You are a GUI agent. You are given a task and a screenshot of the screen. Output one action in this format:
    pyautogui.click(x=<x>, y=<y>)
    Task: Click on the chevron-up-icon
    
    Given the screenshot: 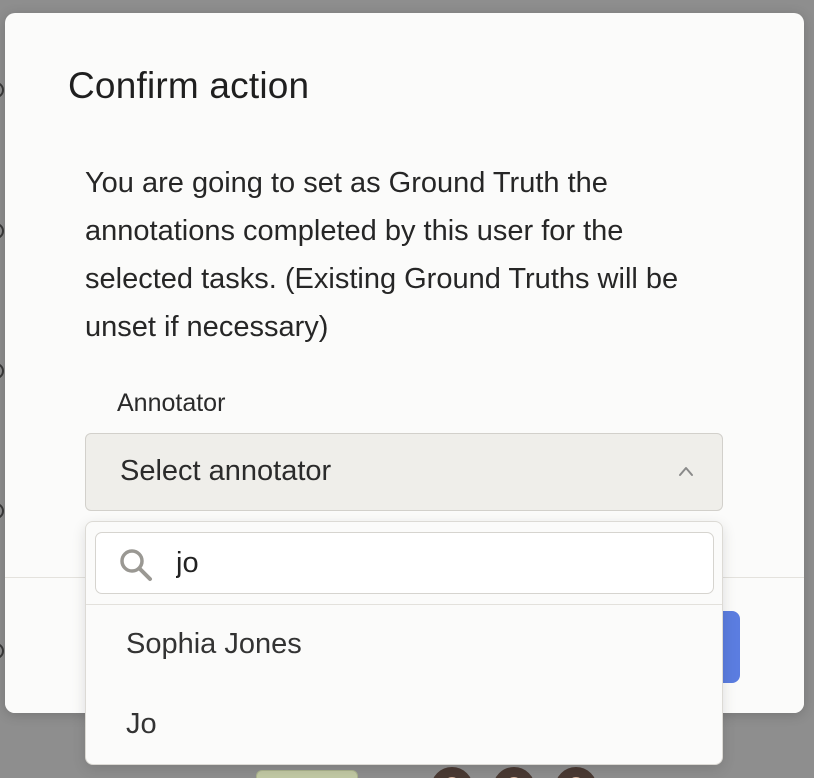 What is the action you would take?
    pyautogui.click(x=686, y=471)
    